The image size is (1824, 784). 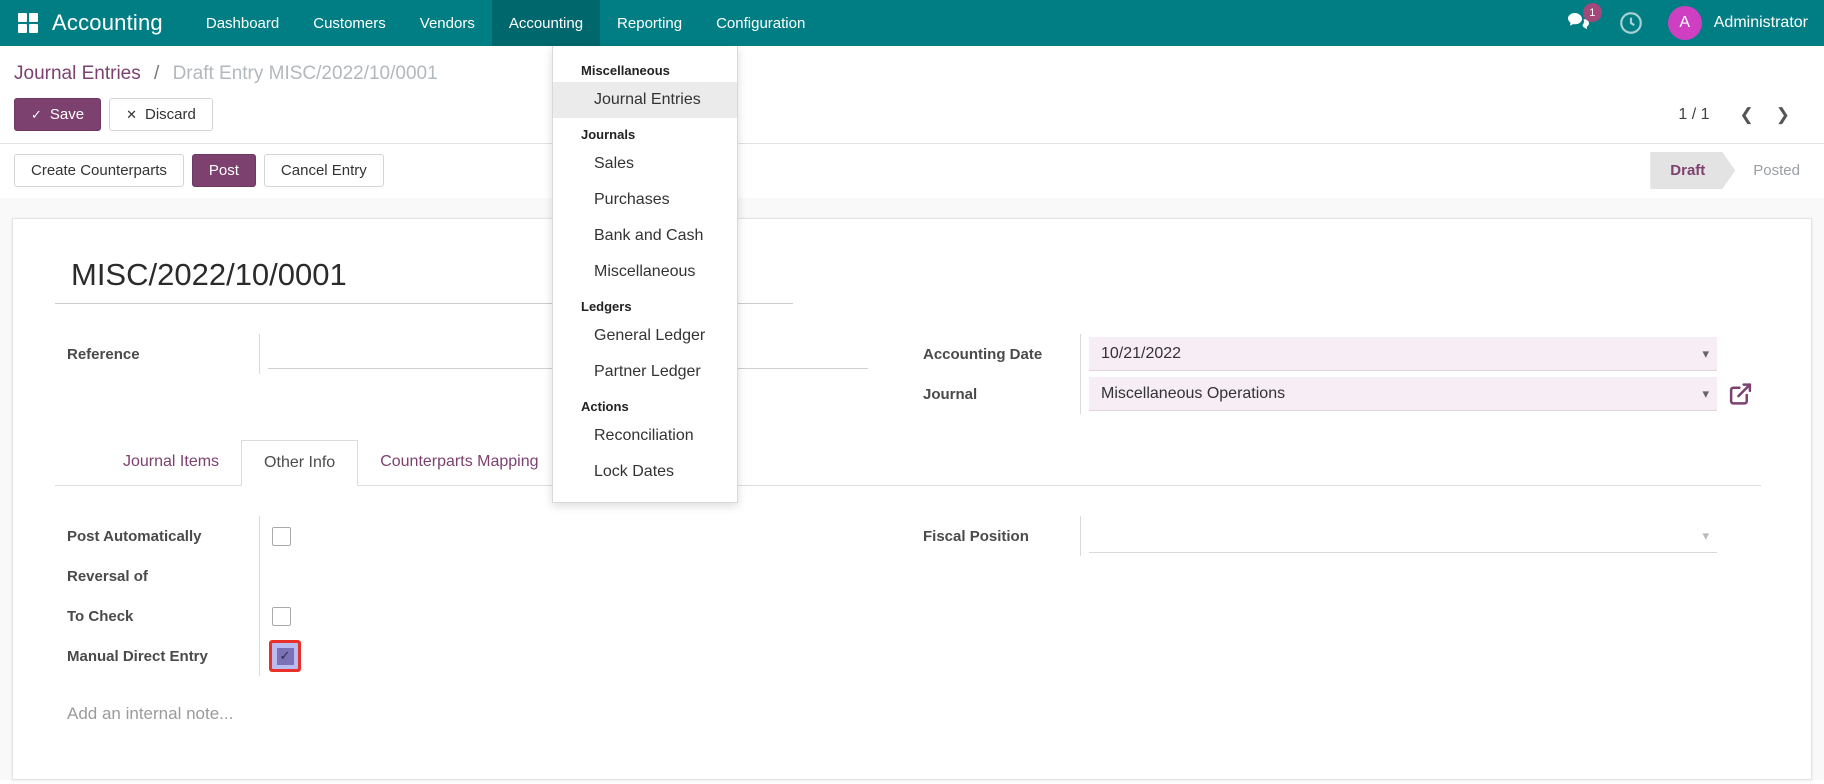 I want to click on dropdown-item-journal-entries: Journal Entries, so click(x=645, y=100).